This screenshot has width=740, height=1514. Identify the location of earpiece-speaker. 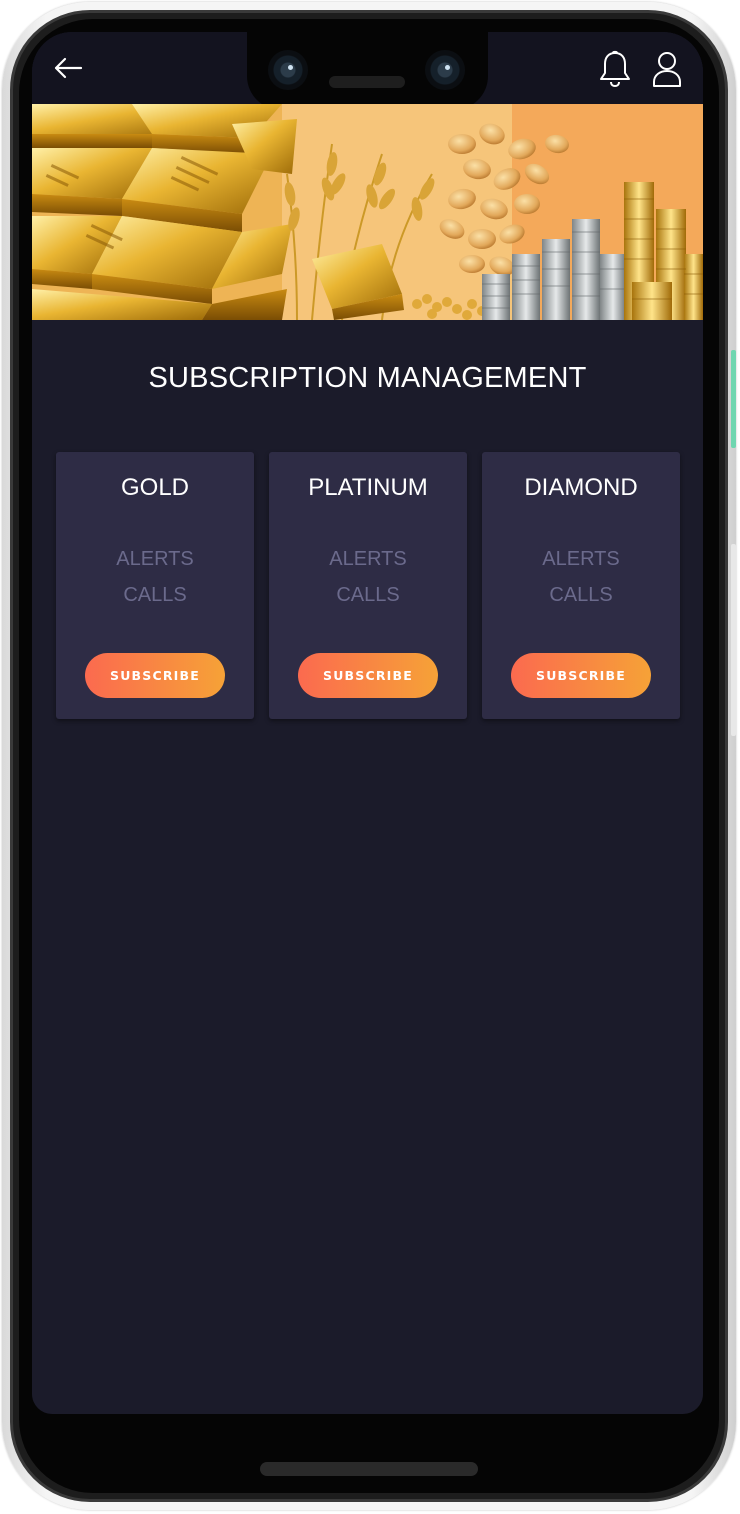
(367, 82).